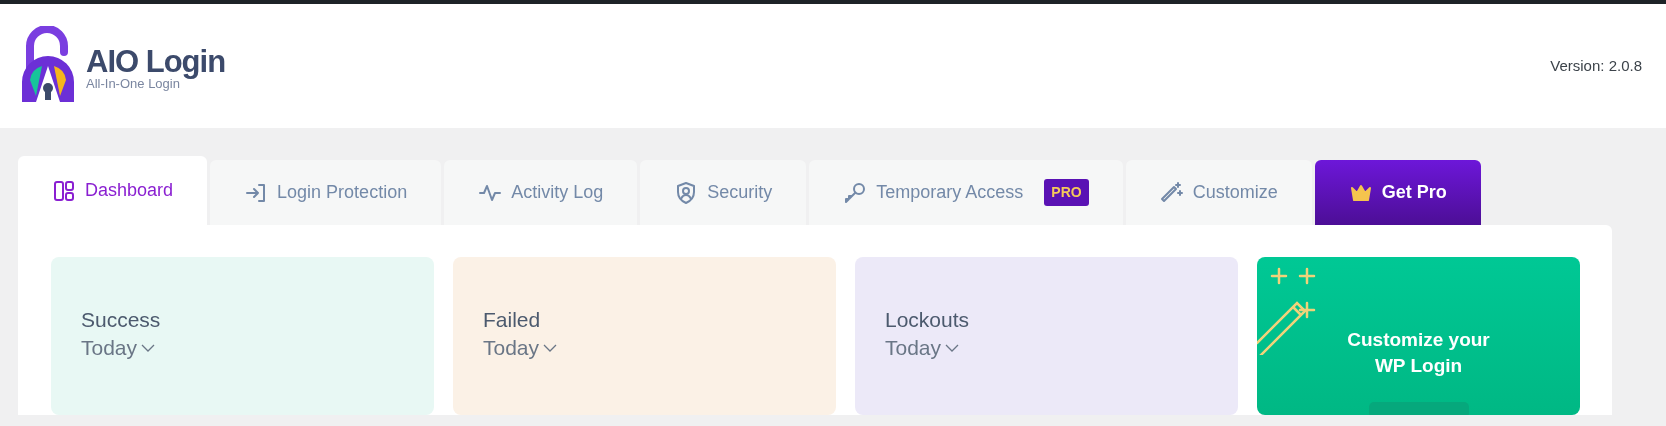  What do you see at coordinates (133, 83) in the screenshot?
I see `logo-subtitle: All-In-One Login` at bounding box center [133, 83].